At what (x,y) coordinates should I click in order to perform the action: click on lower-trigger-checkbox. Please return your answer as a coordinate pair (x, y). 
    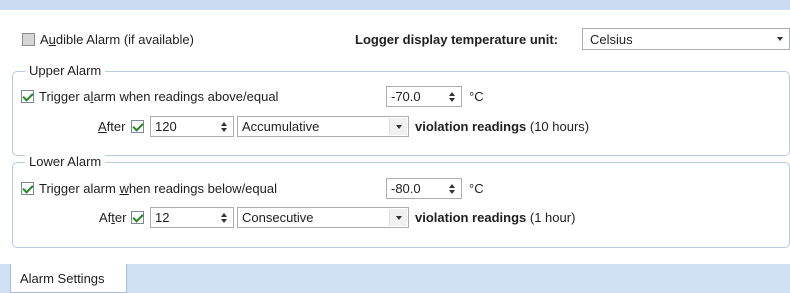
    Looking at the image, I should click on (27, 188).